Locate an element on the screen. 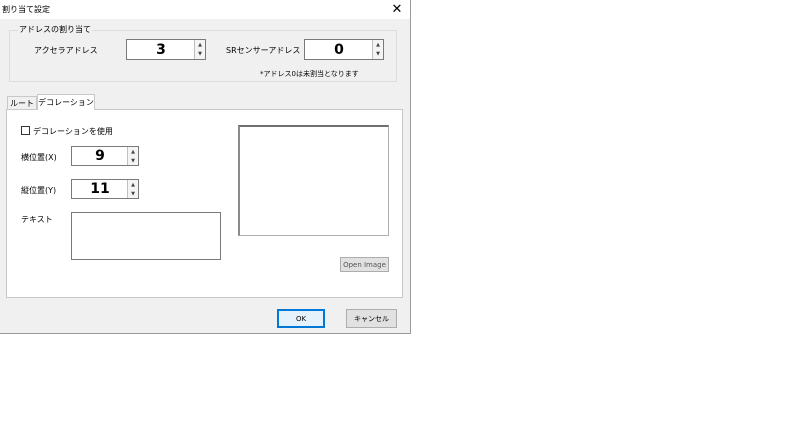 Image resolution: width=800 pixels, height=440 pixels. text-label: テキスト is located at coordinates (37, 219).